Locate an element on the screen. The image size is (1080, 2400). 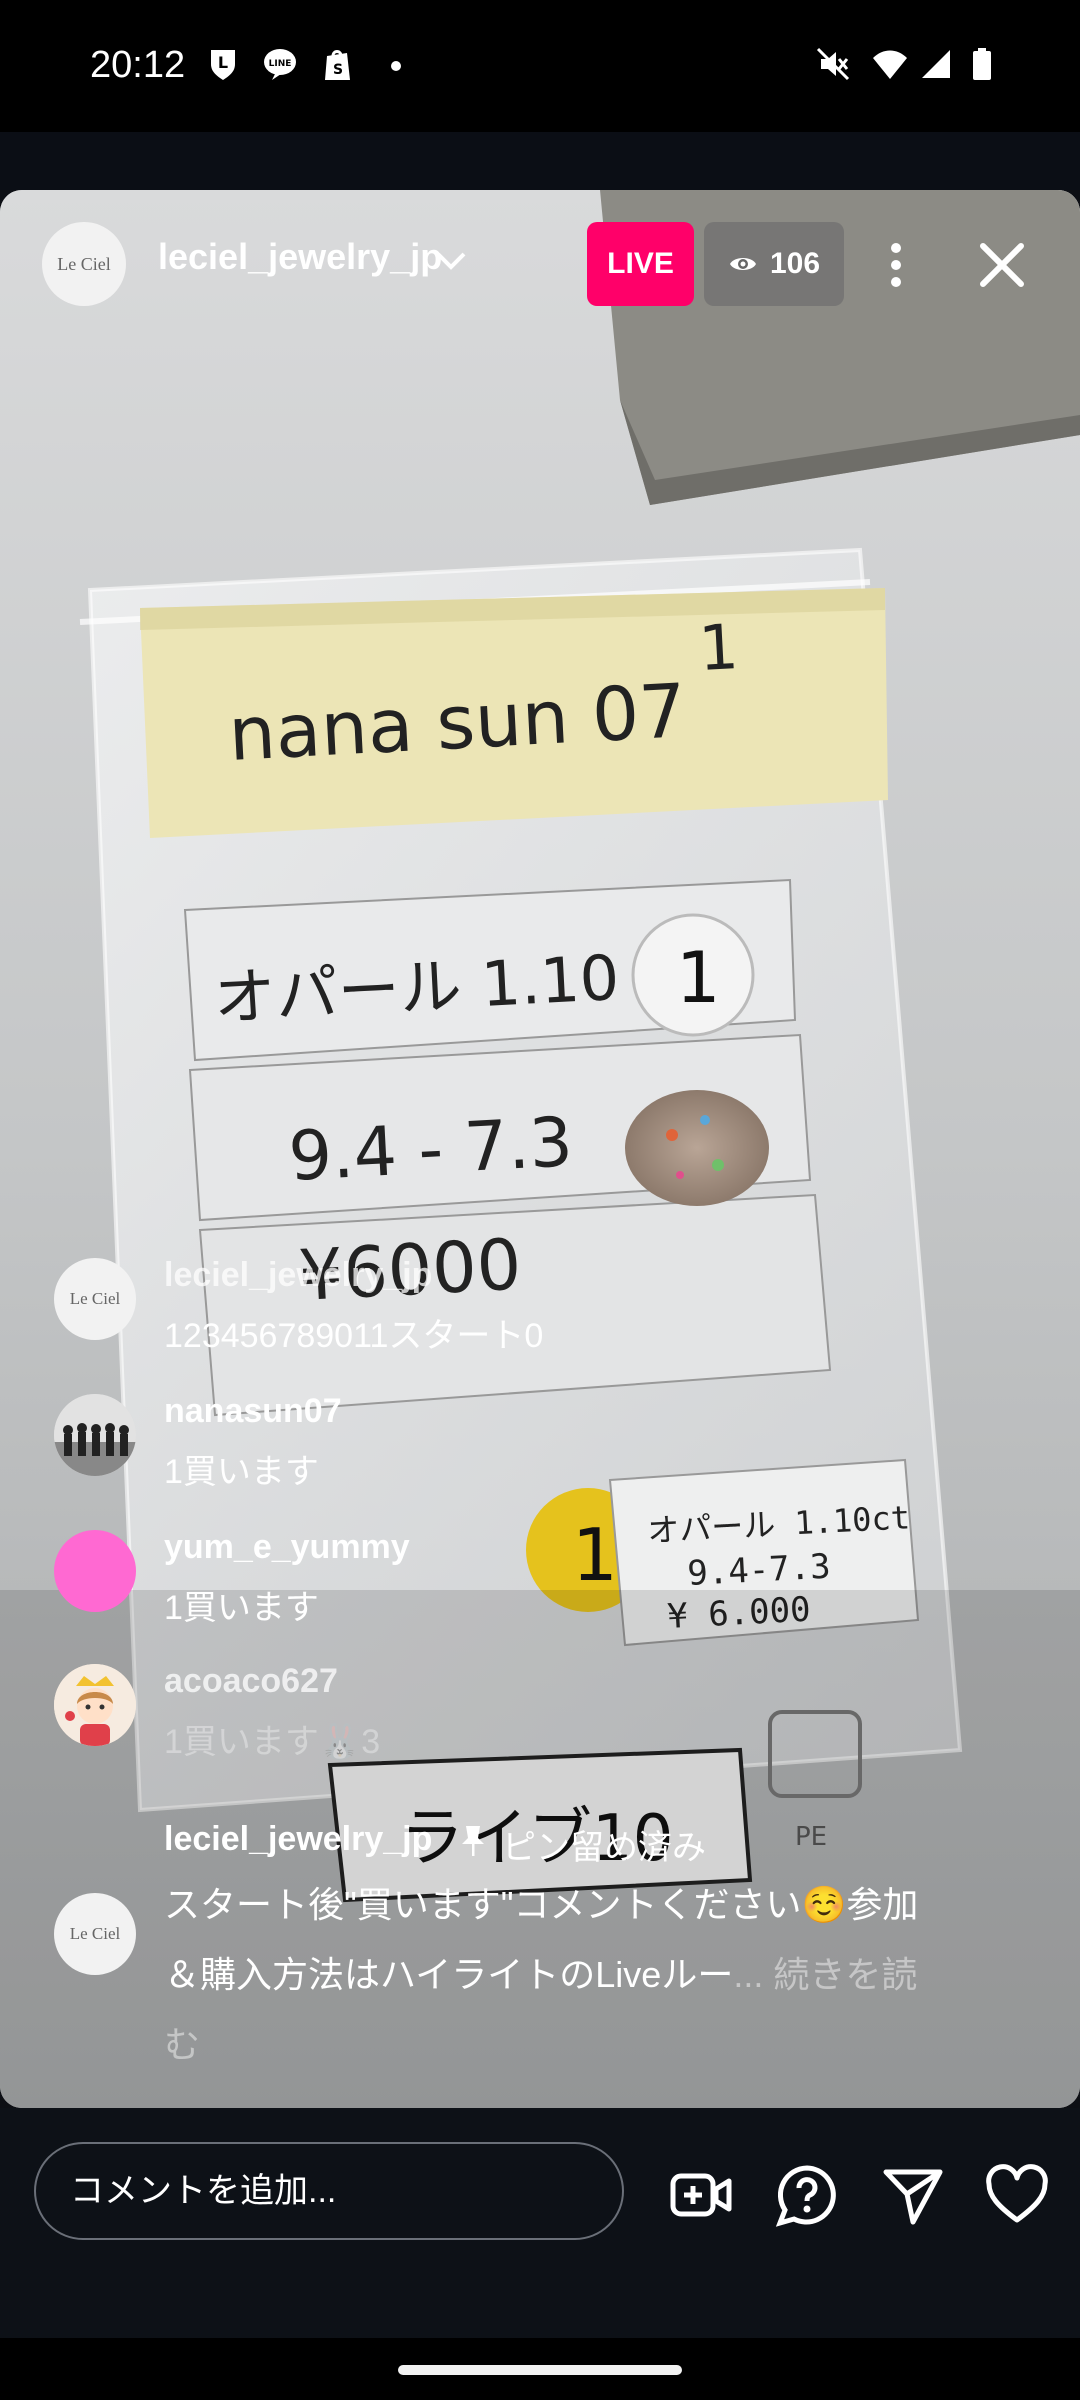
group-photo-icon is located at coordinates (95, 1435).